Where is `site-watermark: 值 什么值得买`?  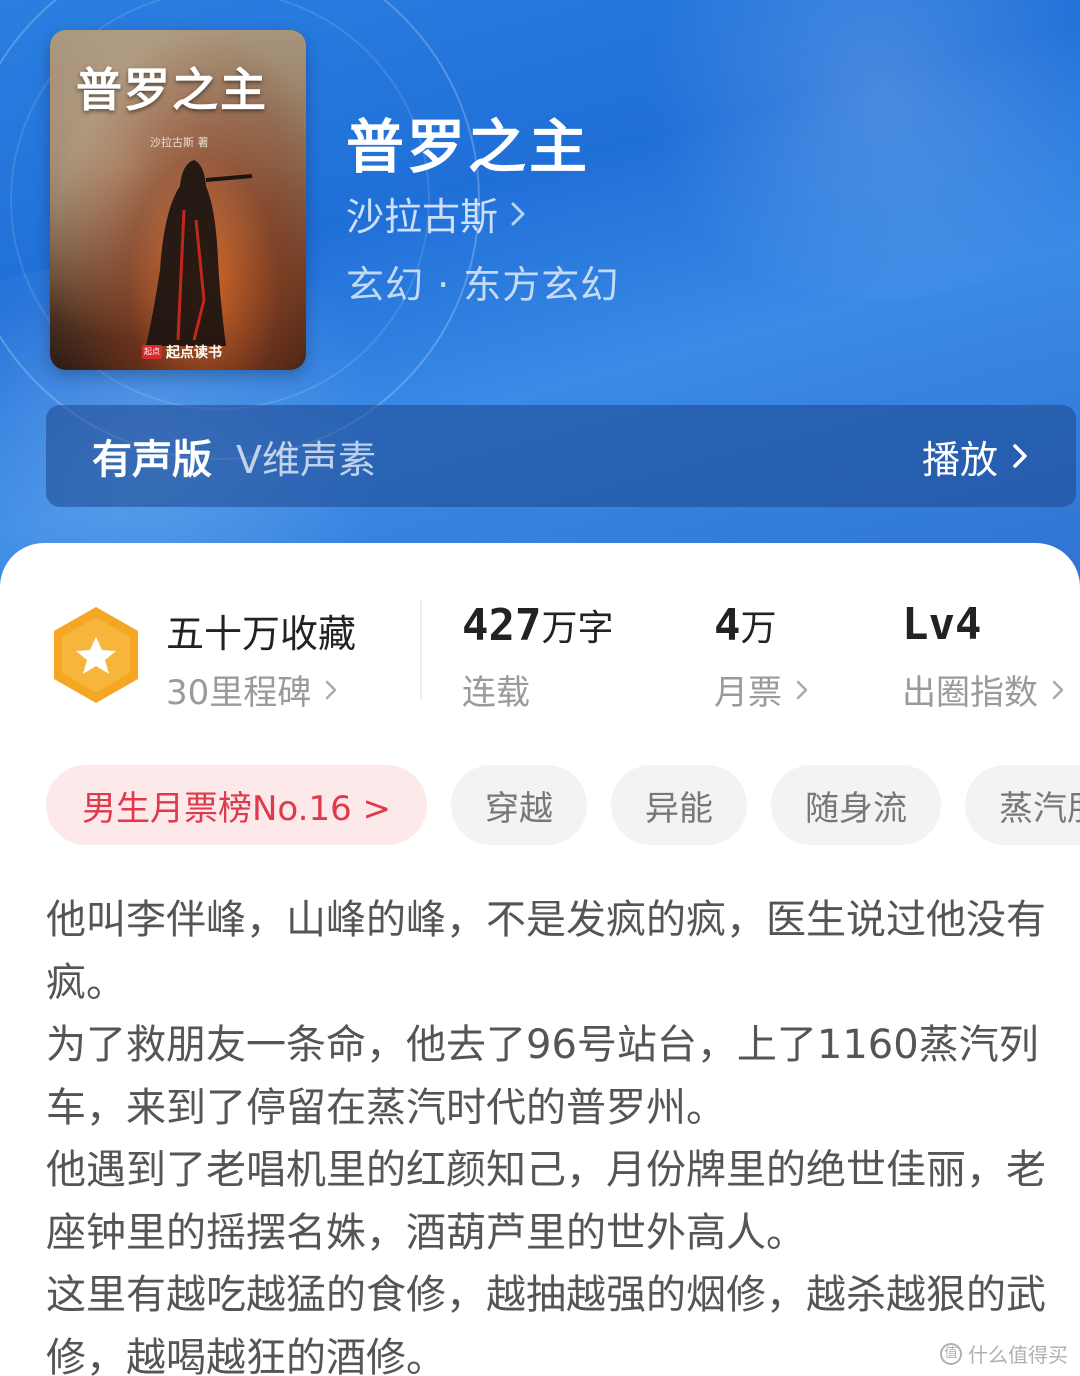
site-watermark: 值 什么值得买 is located at coordinates (1004, 1353).